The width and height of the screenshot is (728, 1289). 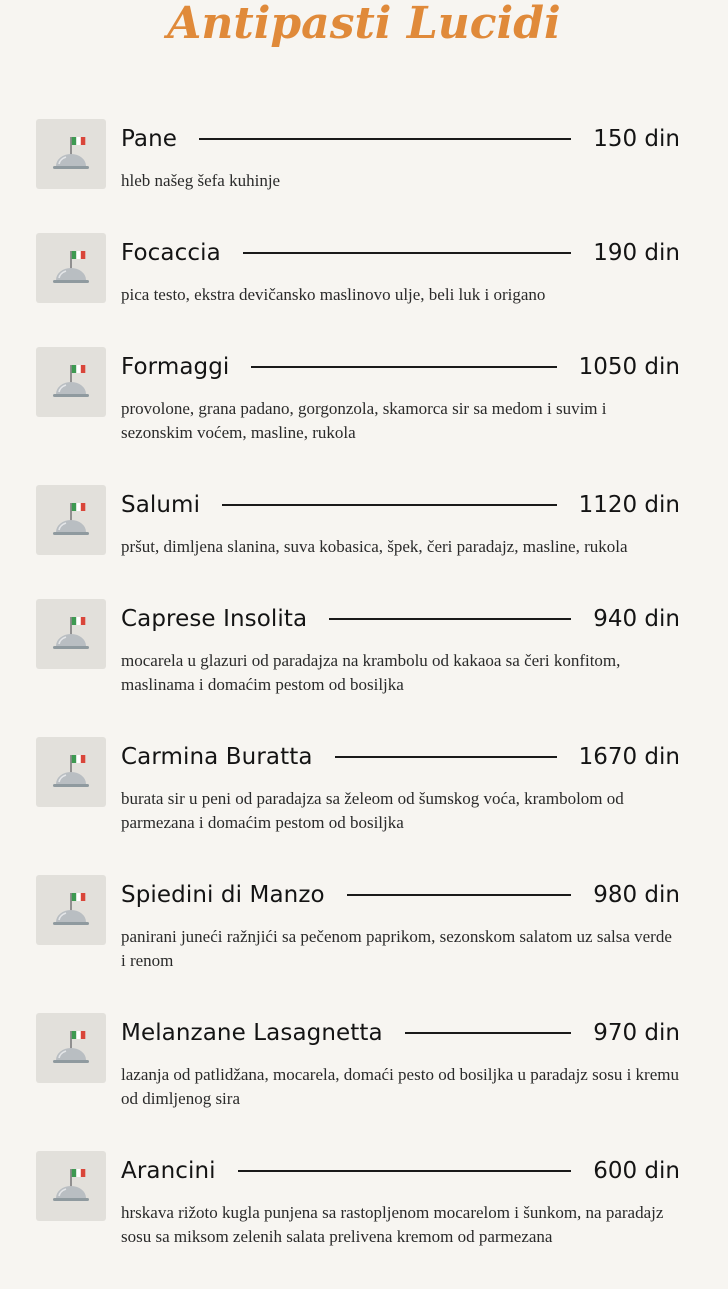 What do you see at coordinates (636, 895) in the screenshot?
I see `item-price: 980 din` at bounding box center [636, 895].